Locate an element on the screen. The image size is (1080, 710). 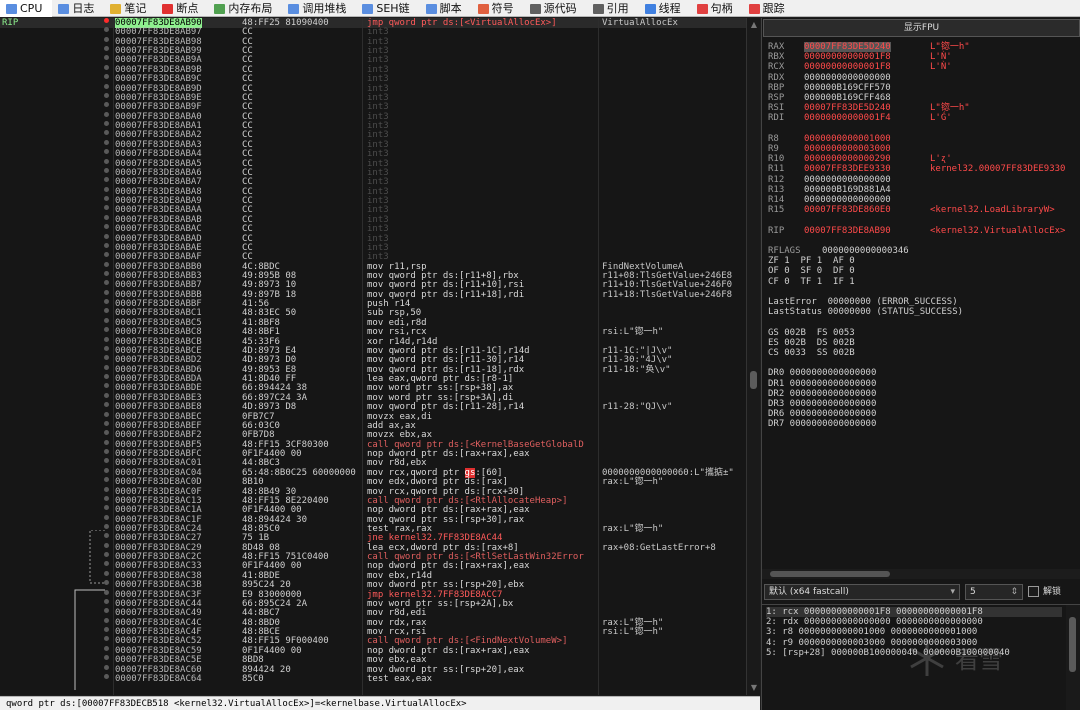
register-row: RBX 00000000000001F8 L'Ǹ' is located at coordinates (924, 57).